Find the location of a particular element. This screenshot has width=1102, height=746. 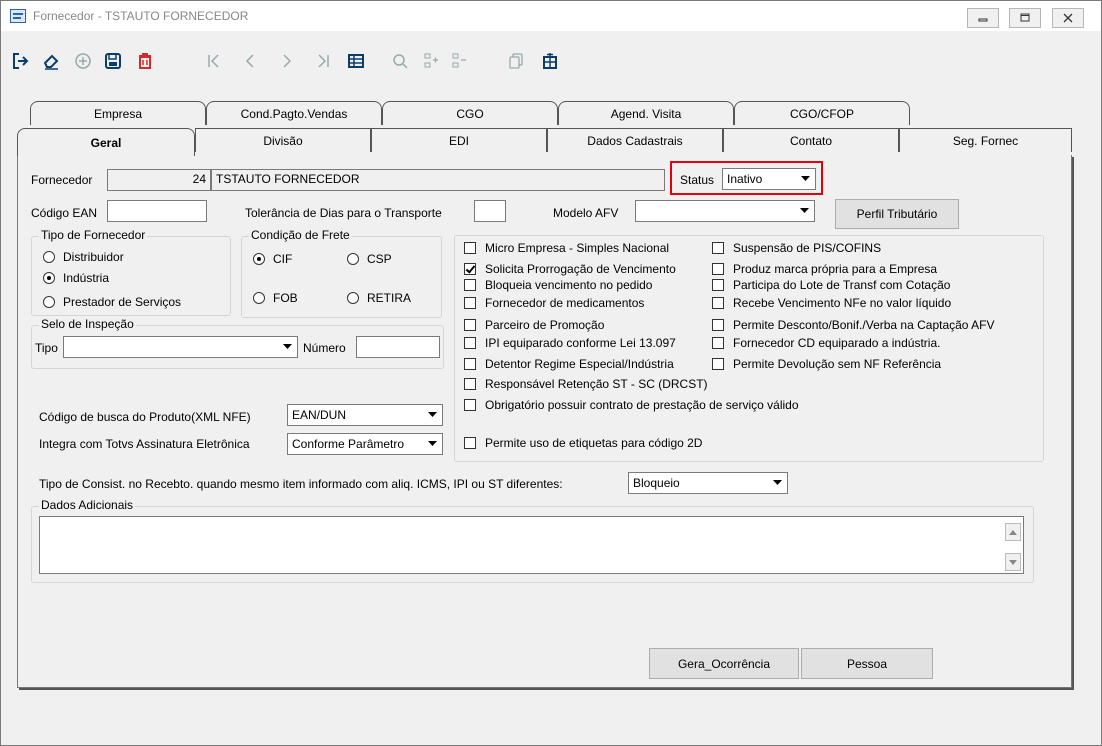

status-highlight is located at coordinates (746, 178).